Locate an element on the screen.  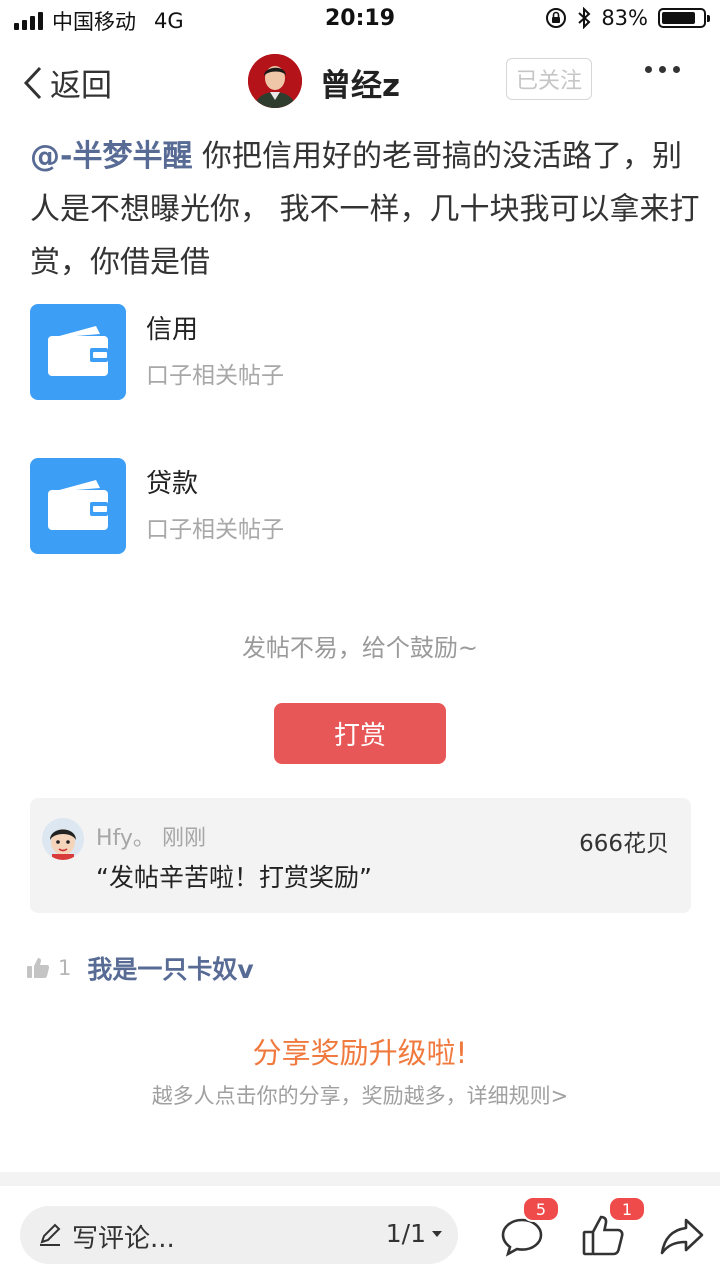
mention-link: @-半梦半醒 is located at coordinates (111, 156).